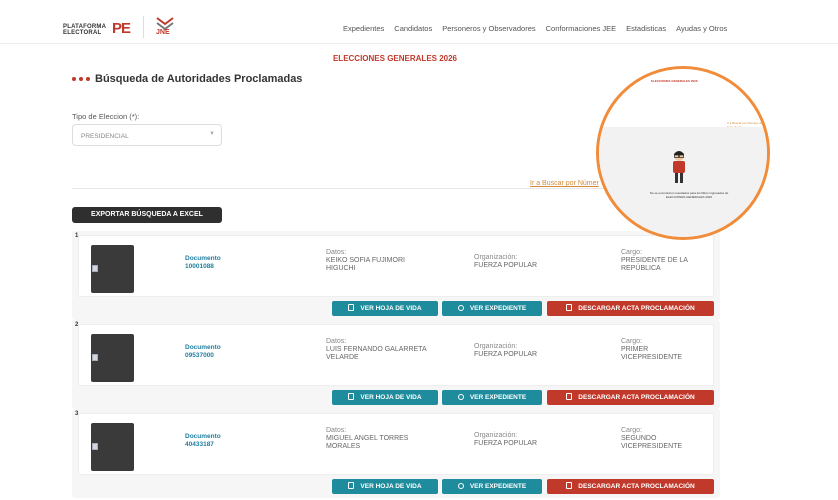 This screenshot has width=838, height=500. What do you see at coordinates (646, 28) in the screenshot?
I see `nav-estadisticas: Estadisticas` at bounding box center [646, 28].